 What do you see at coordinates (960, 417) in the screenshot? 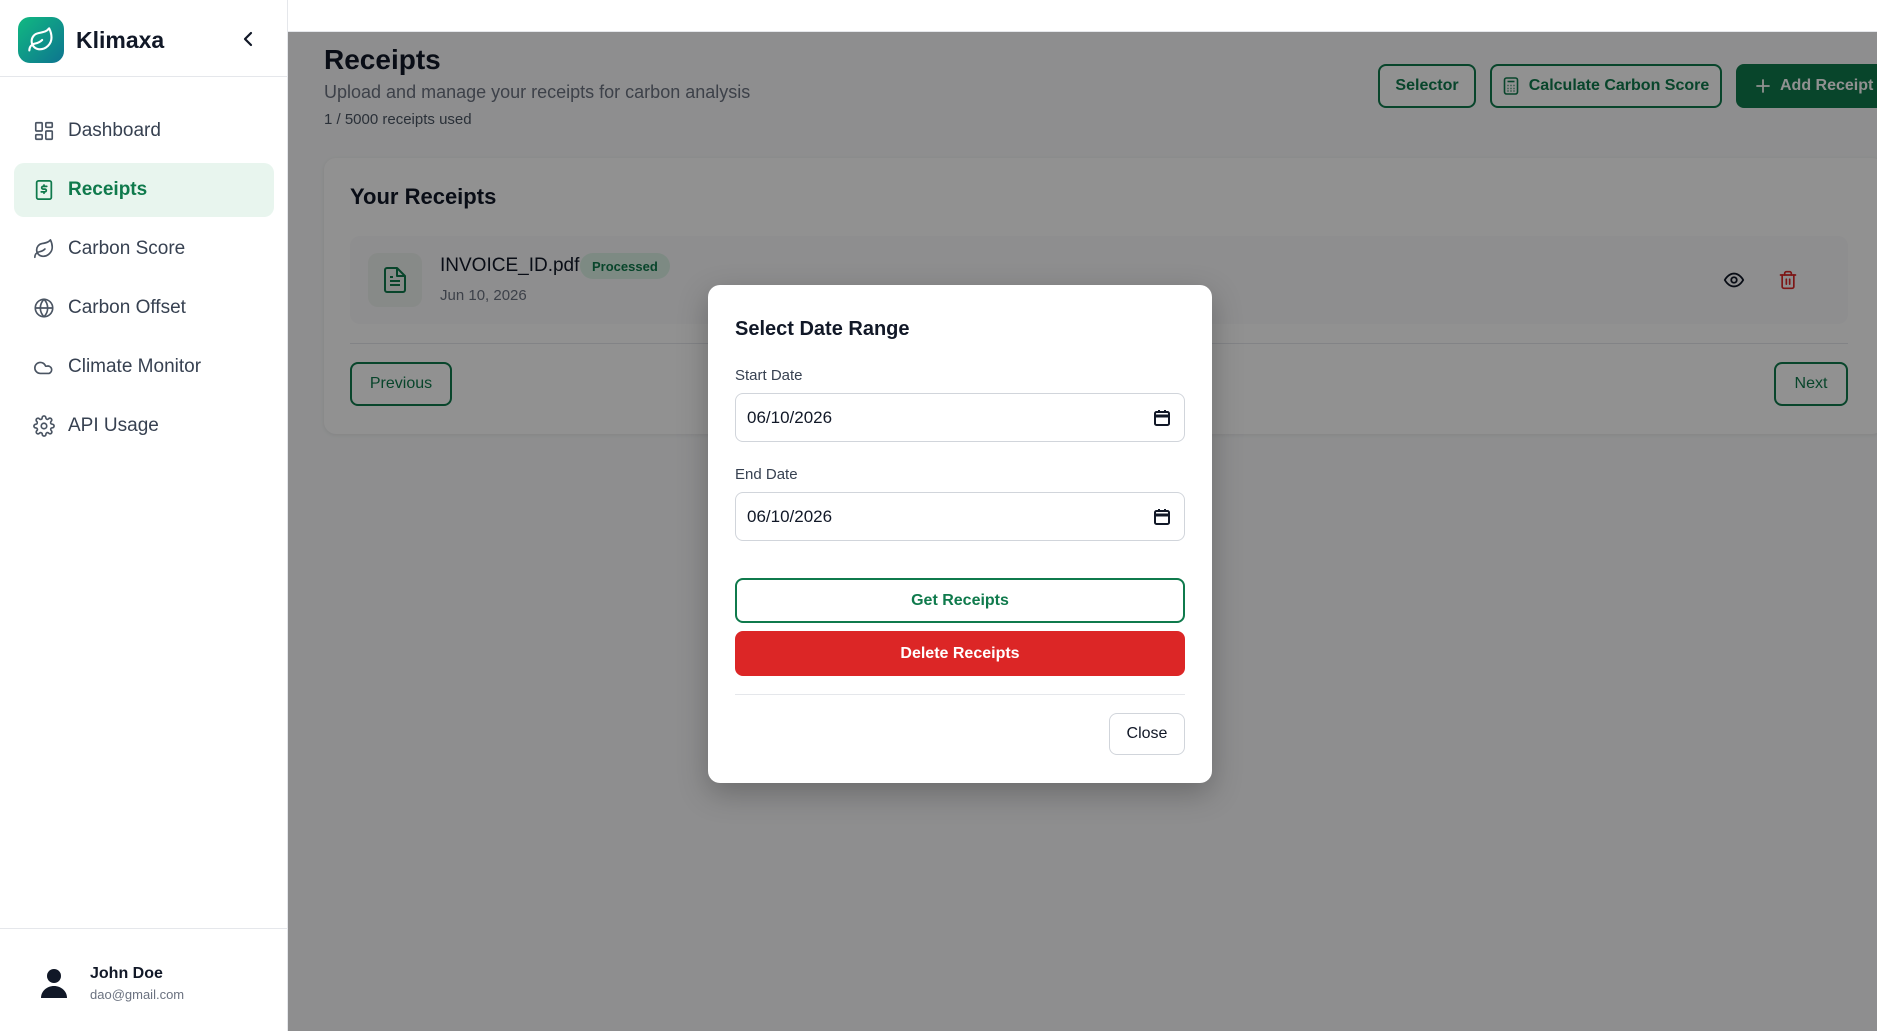
I see `start-date-input: 06/10/2026` at bounding box center [960, 417].